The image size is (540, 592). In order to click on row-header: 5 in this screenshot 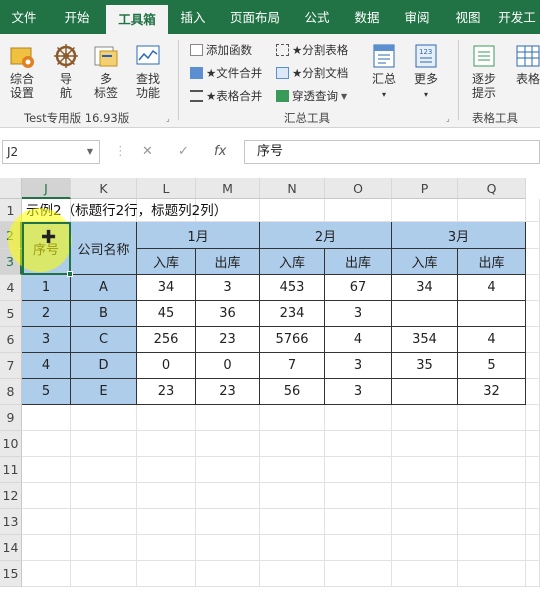, I will do `click(11, 314)`.